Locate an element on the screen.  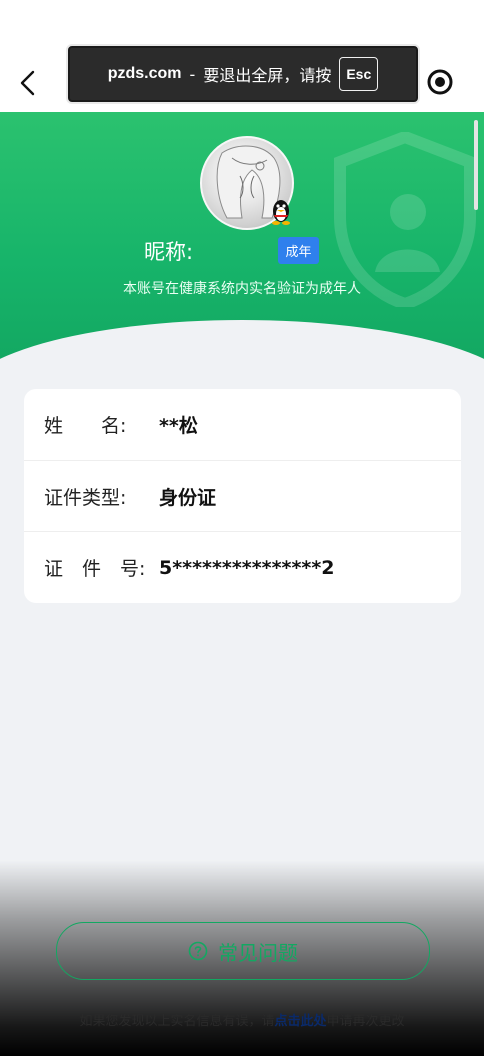
toast-domain: pzds.com is located at coordinates (144, 73).